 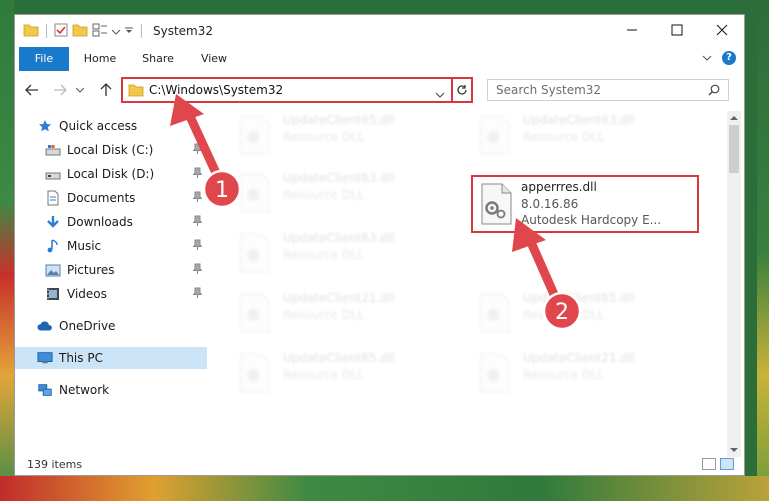 I want to click on tab-home: Home, so click(x=100, y=59).